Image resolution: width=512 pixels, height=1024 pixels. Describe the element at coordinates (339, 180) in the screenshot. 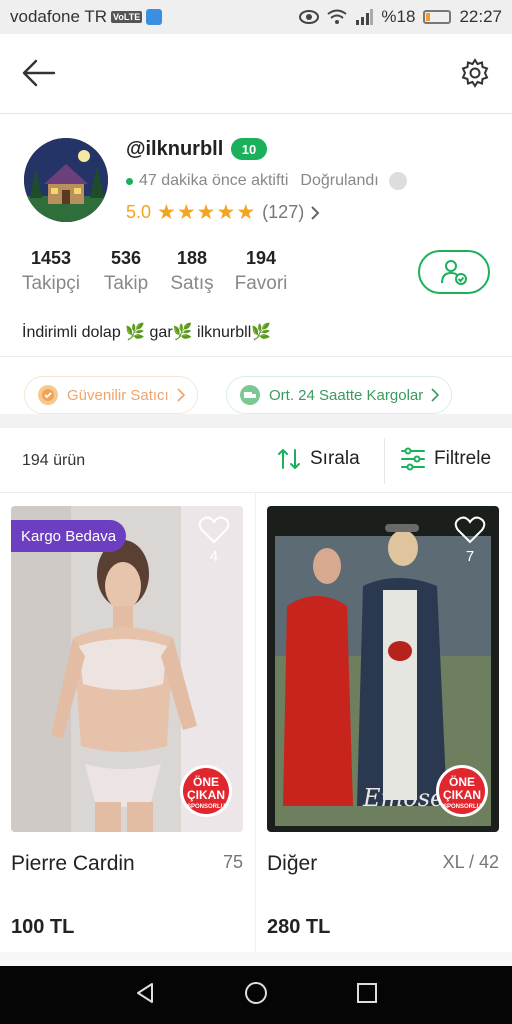

I see `verified-text: Doğrulandı` at that location.